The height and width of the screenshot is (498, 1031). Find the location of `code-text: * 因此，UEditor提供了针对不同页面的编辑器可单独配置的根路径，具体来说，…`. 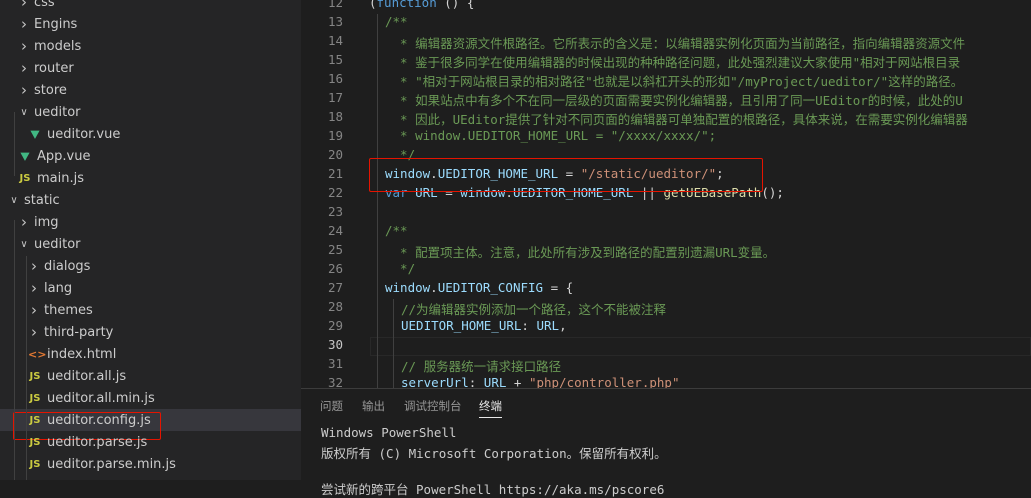

code-text: * 因此，UEditor提供了针对不同页面的编辑器可单独配置的根路径，具体来说，… is located at coordinates (676, 118).